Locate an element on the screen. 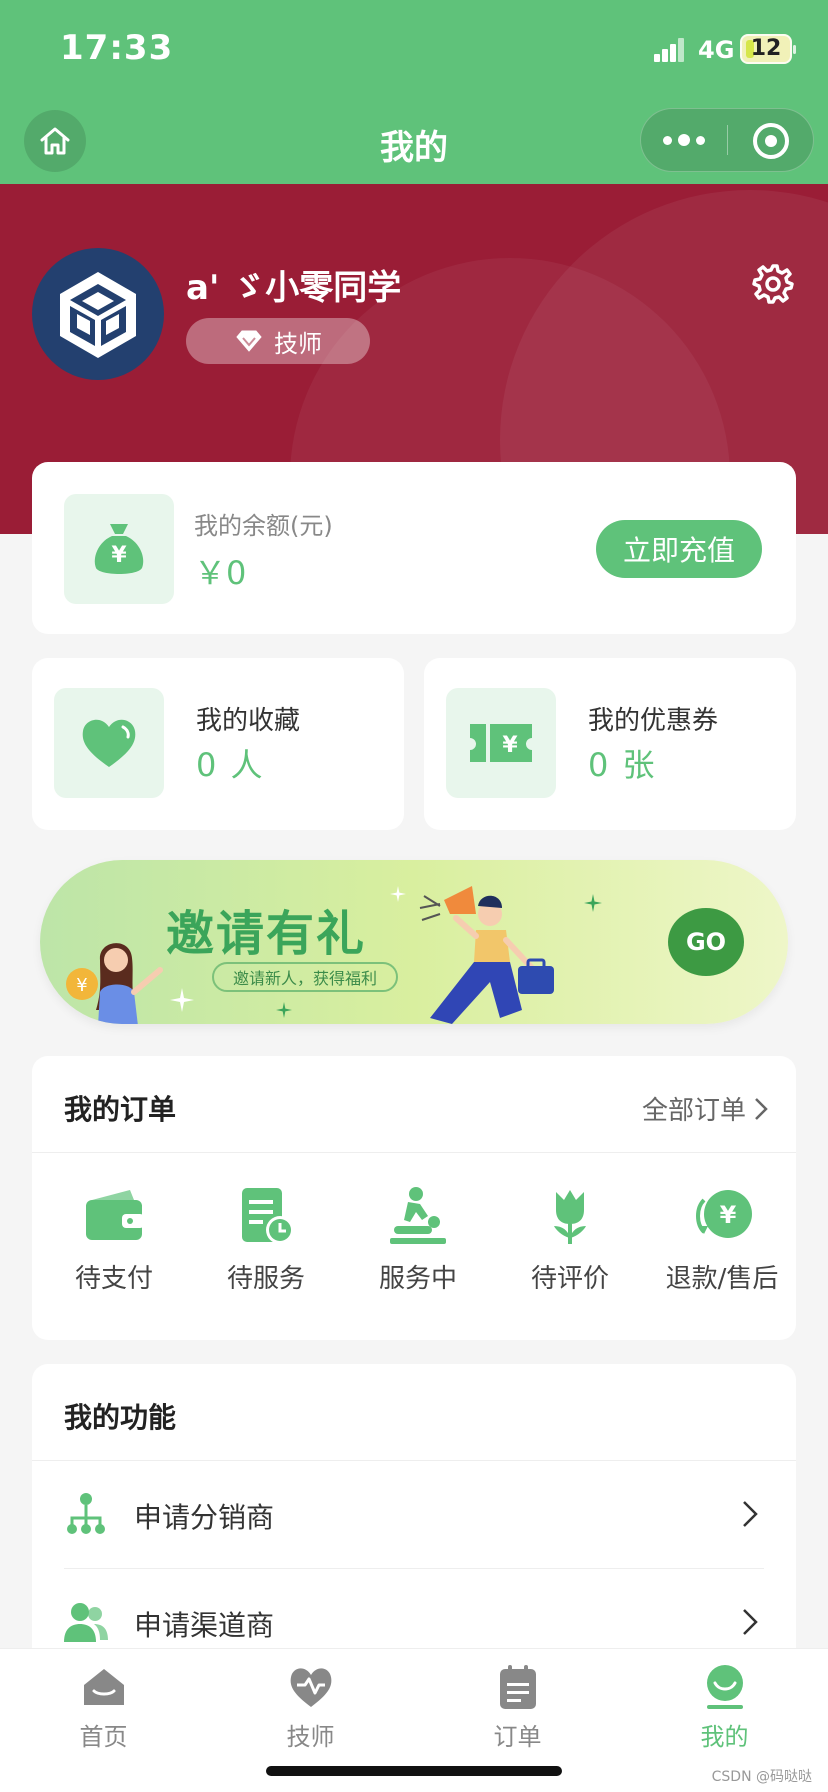 The height and width of the screenshot is (1792, 828). girl-illustration: ¥ is located at coordinates (114, 983).